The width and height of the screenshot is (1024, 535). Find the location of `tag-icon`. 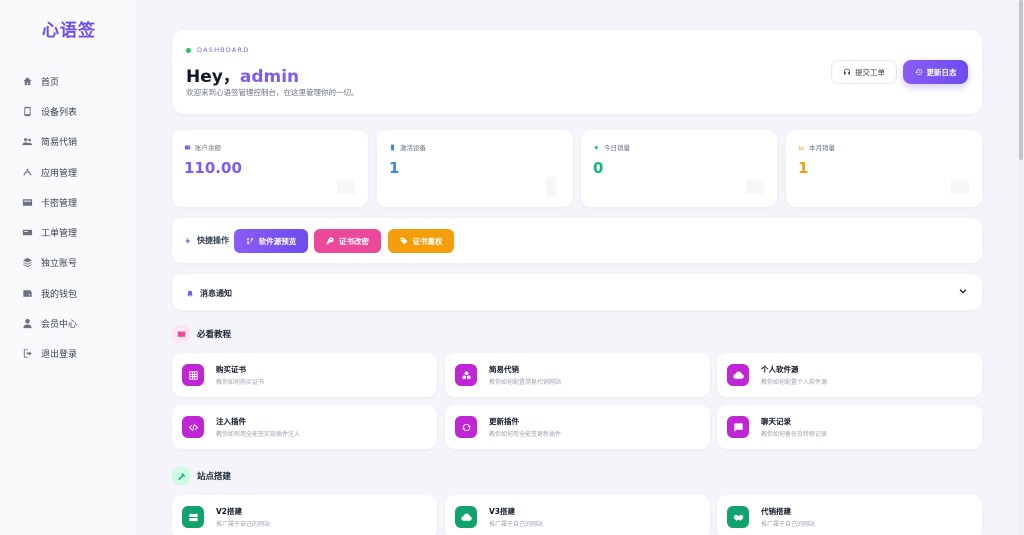

tag-icon is located at coordinates (403, 241).